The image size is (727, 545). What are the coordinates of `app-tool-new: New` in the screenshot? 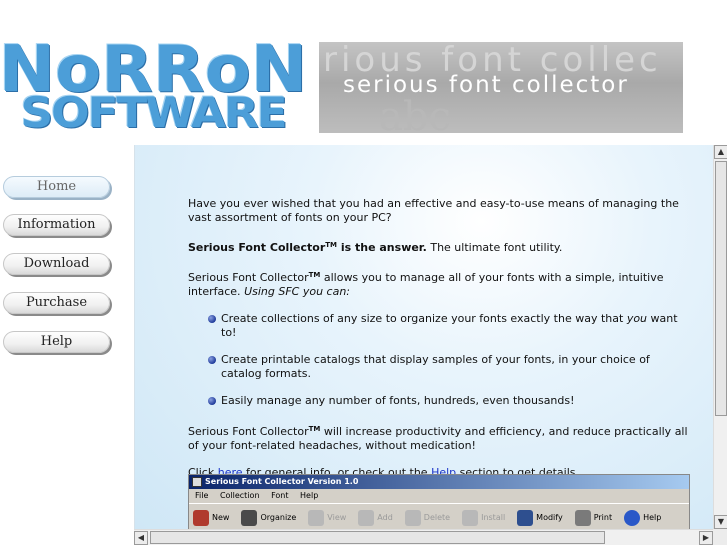 It's located at (211, 517).